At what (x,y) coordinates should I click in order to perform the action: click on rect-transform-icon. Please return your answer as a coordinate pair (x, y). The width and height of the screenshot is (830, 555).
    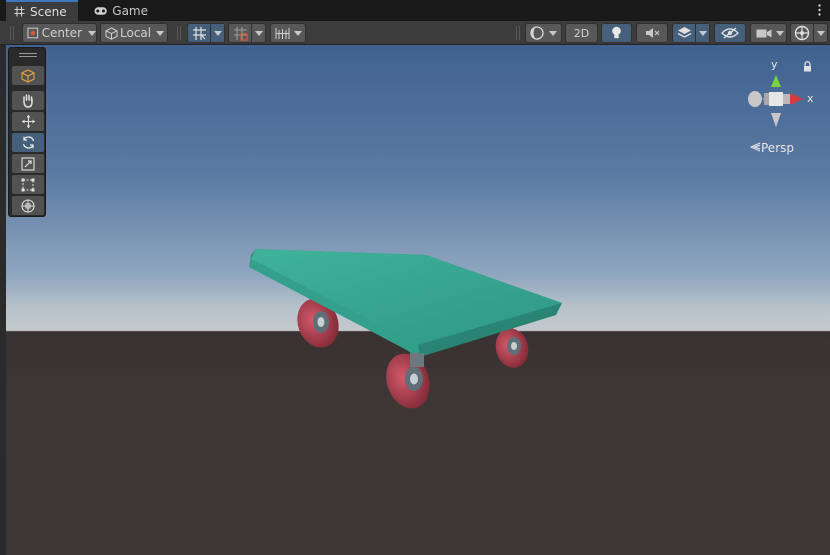
    Looking at the image, I should click on (28, 184).